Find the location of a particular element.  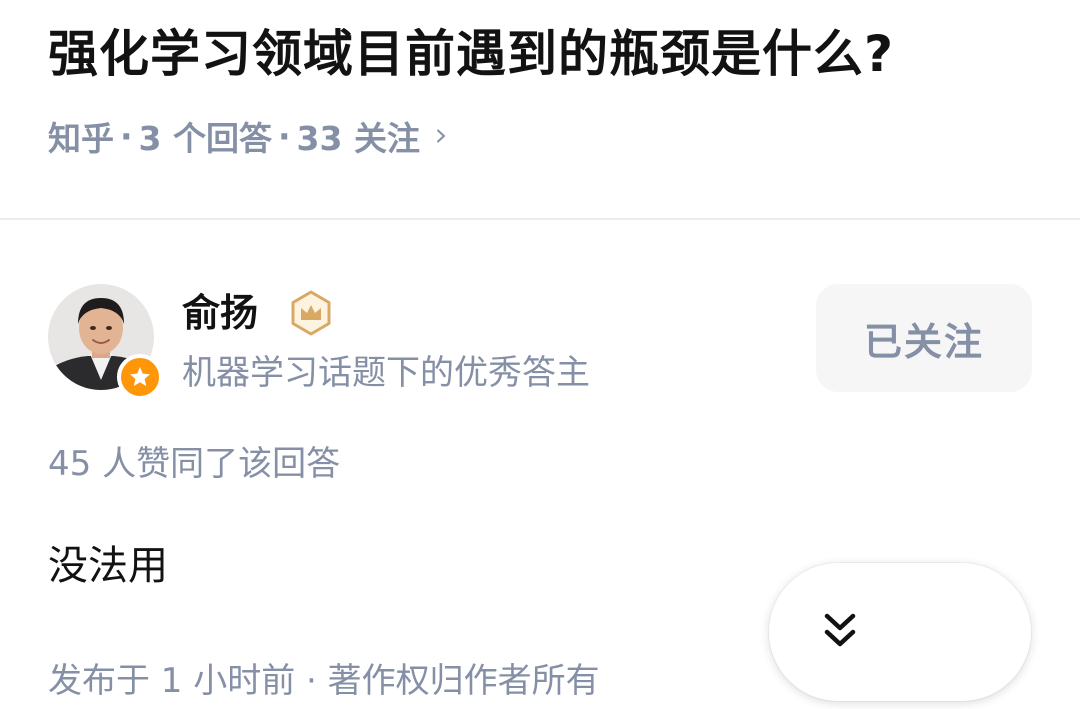

author-name: 俞扬 is located at coordinates (220, 313).